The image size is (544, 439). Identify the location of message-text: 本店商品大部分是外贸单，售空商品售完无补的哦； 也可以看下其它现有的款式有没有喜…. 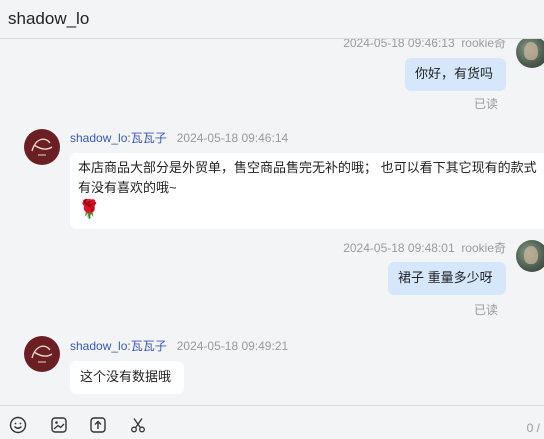
(307, 177).